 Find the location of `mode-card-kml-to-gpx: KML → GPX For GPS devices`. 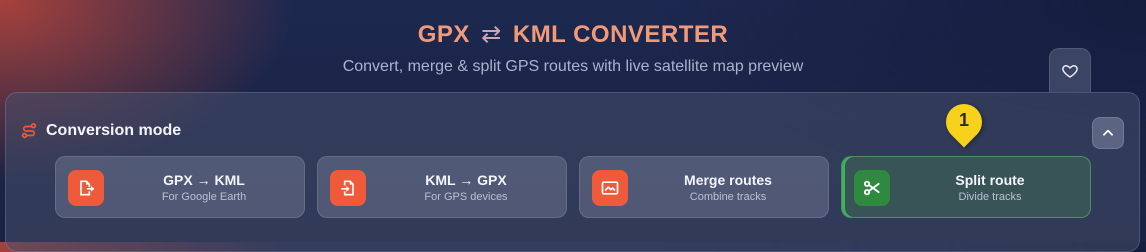

mode-card-kml-to-gpx: KML → GPX For GPS devices is located at coordinates (442, 187).